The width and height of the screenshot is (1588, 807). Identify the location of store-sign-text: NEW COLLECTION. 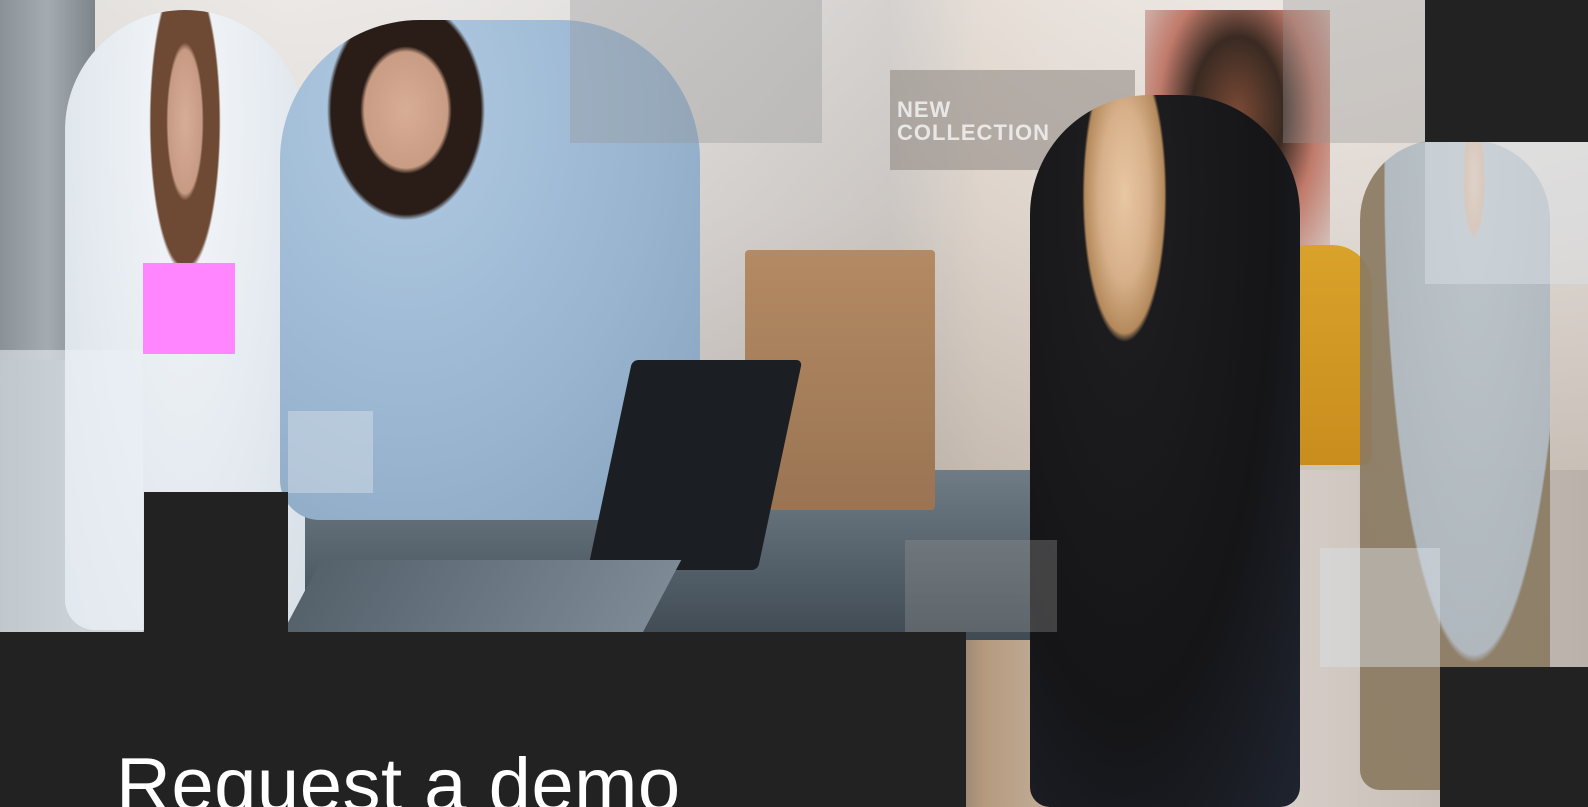
(973, 121).